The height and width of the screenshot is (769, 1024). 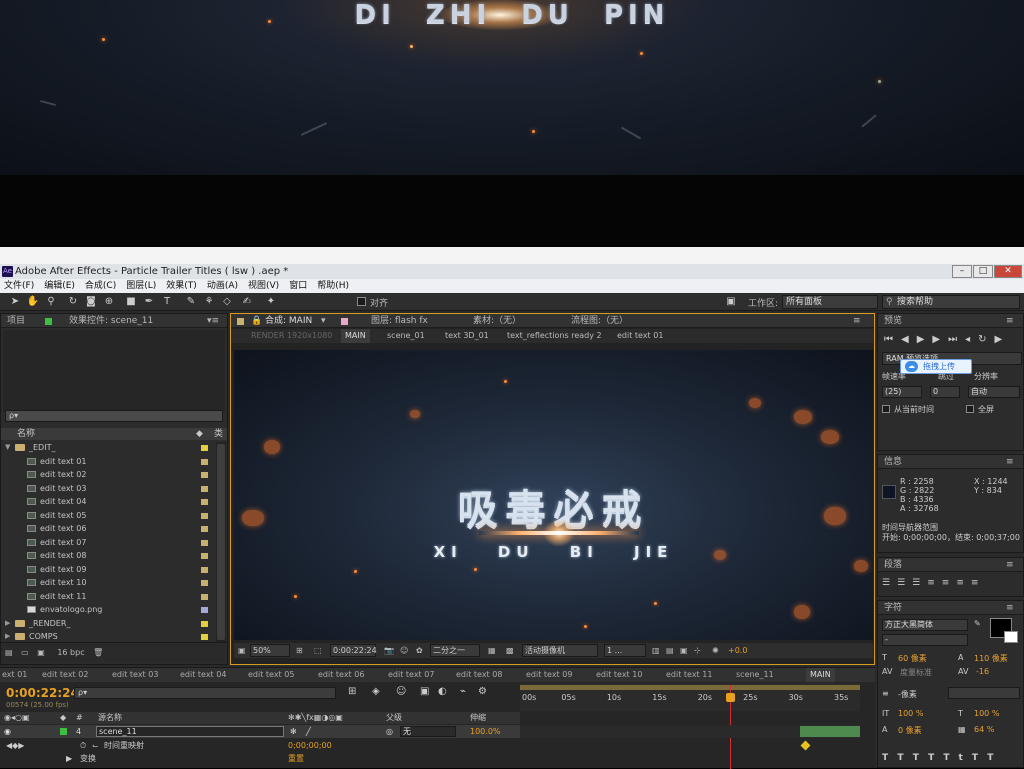 What do you see at coordinates (455, 650) in the screenshot?
I see `resolution-select: 二分之一` at bounding box center [455, 650].